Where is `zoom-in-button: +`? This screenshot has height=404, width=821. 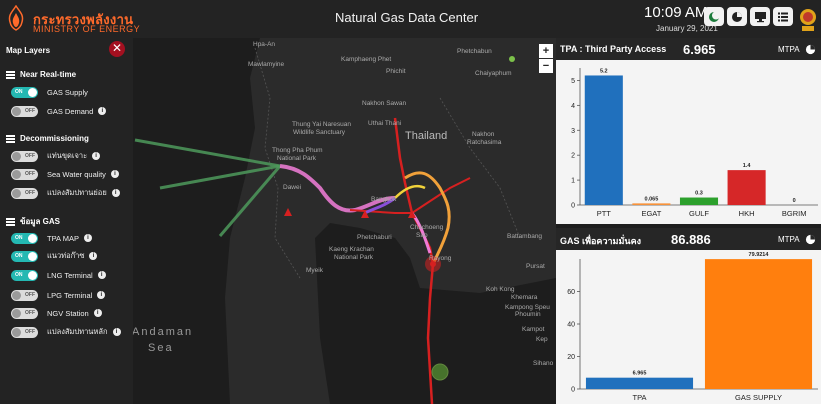
zoom-in-button: + is located at coordinates (546, 51).